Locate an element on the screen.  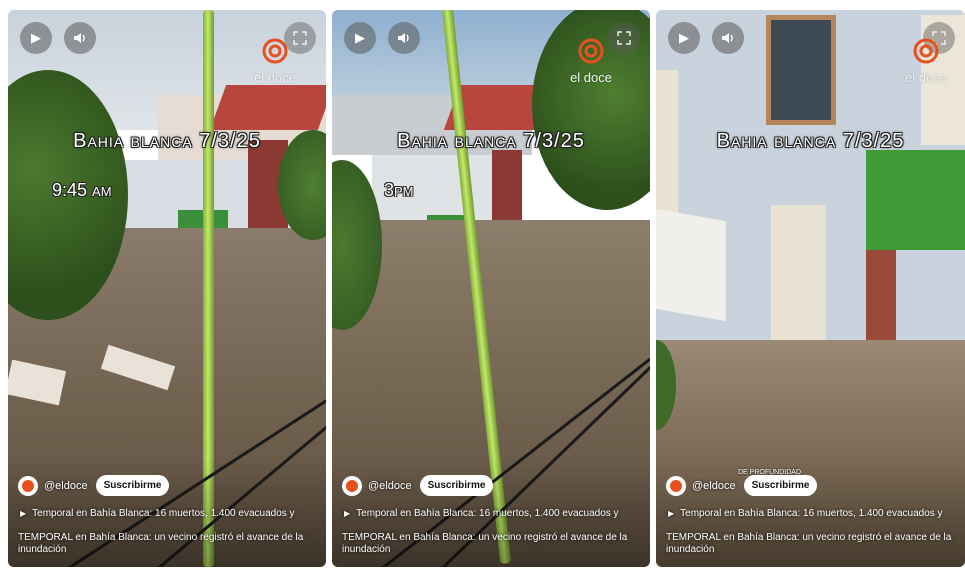
expand-icon is located at coordinates (624, 38).